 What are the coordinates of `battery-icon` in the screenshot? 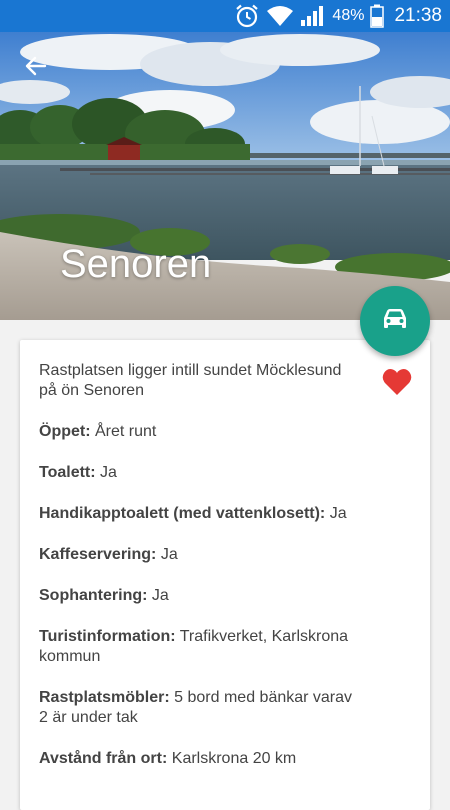 It's located at (377, 16).